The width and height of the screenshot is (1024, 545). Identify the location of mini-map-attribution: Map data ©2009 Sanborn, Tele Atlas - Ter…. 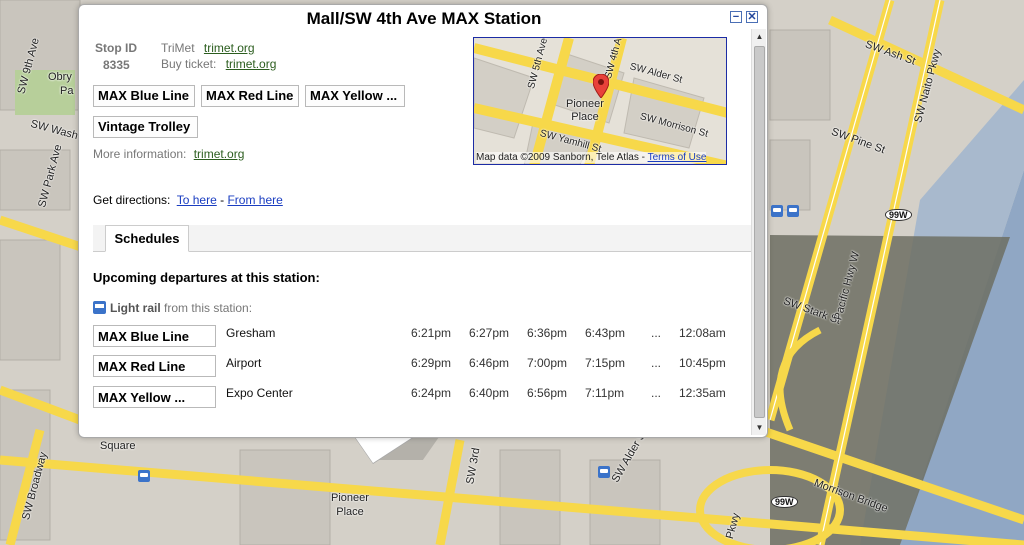
(591, 157).